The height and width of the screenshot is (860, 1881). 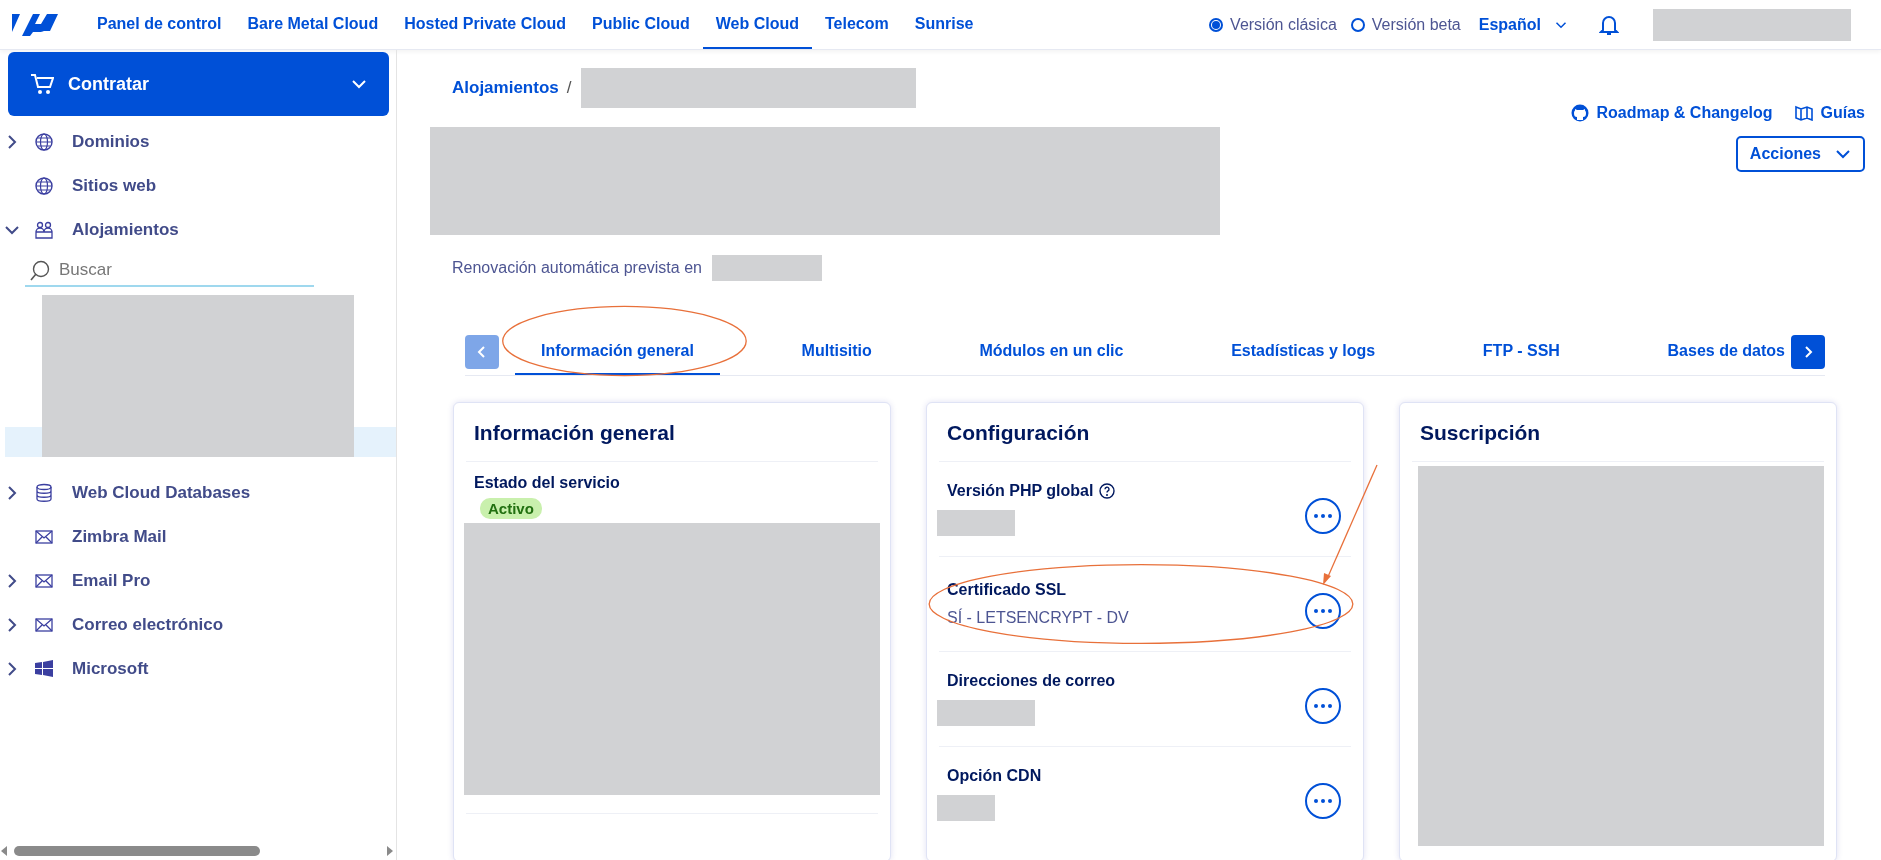 I want to click on sidebar-item: Dominios, so click(x=111, y=142).